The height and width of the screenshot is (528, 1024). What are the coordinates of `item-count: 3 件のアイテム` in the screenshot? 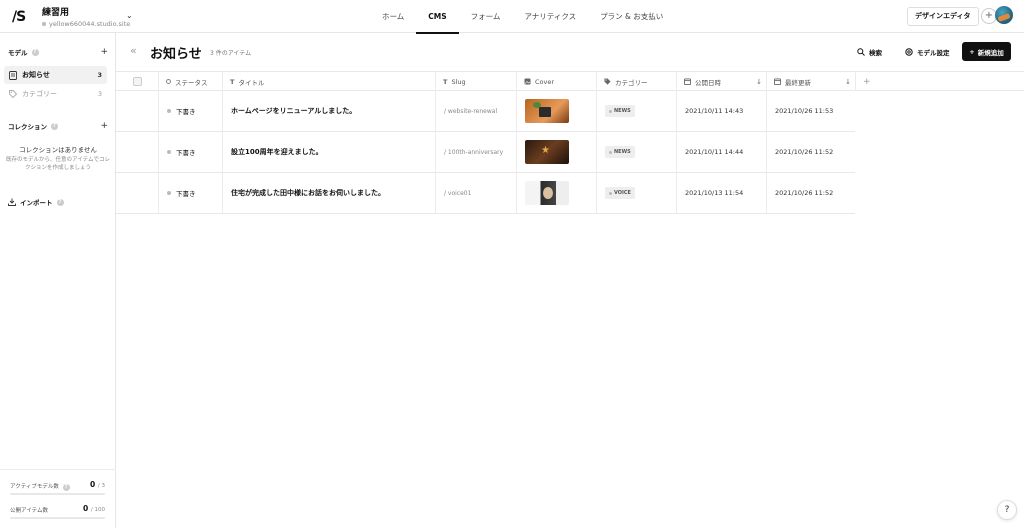 It's located at (231, 53).